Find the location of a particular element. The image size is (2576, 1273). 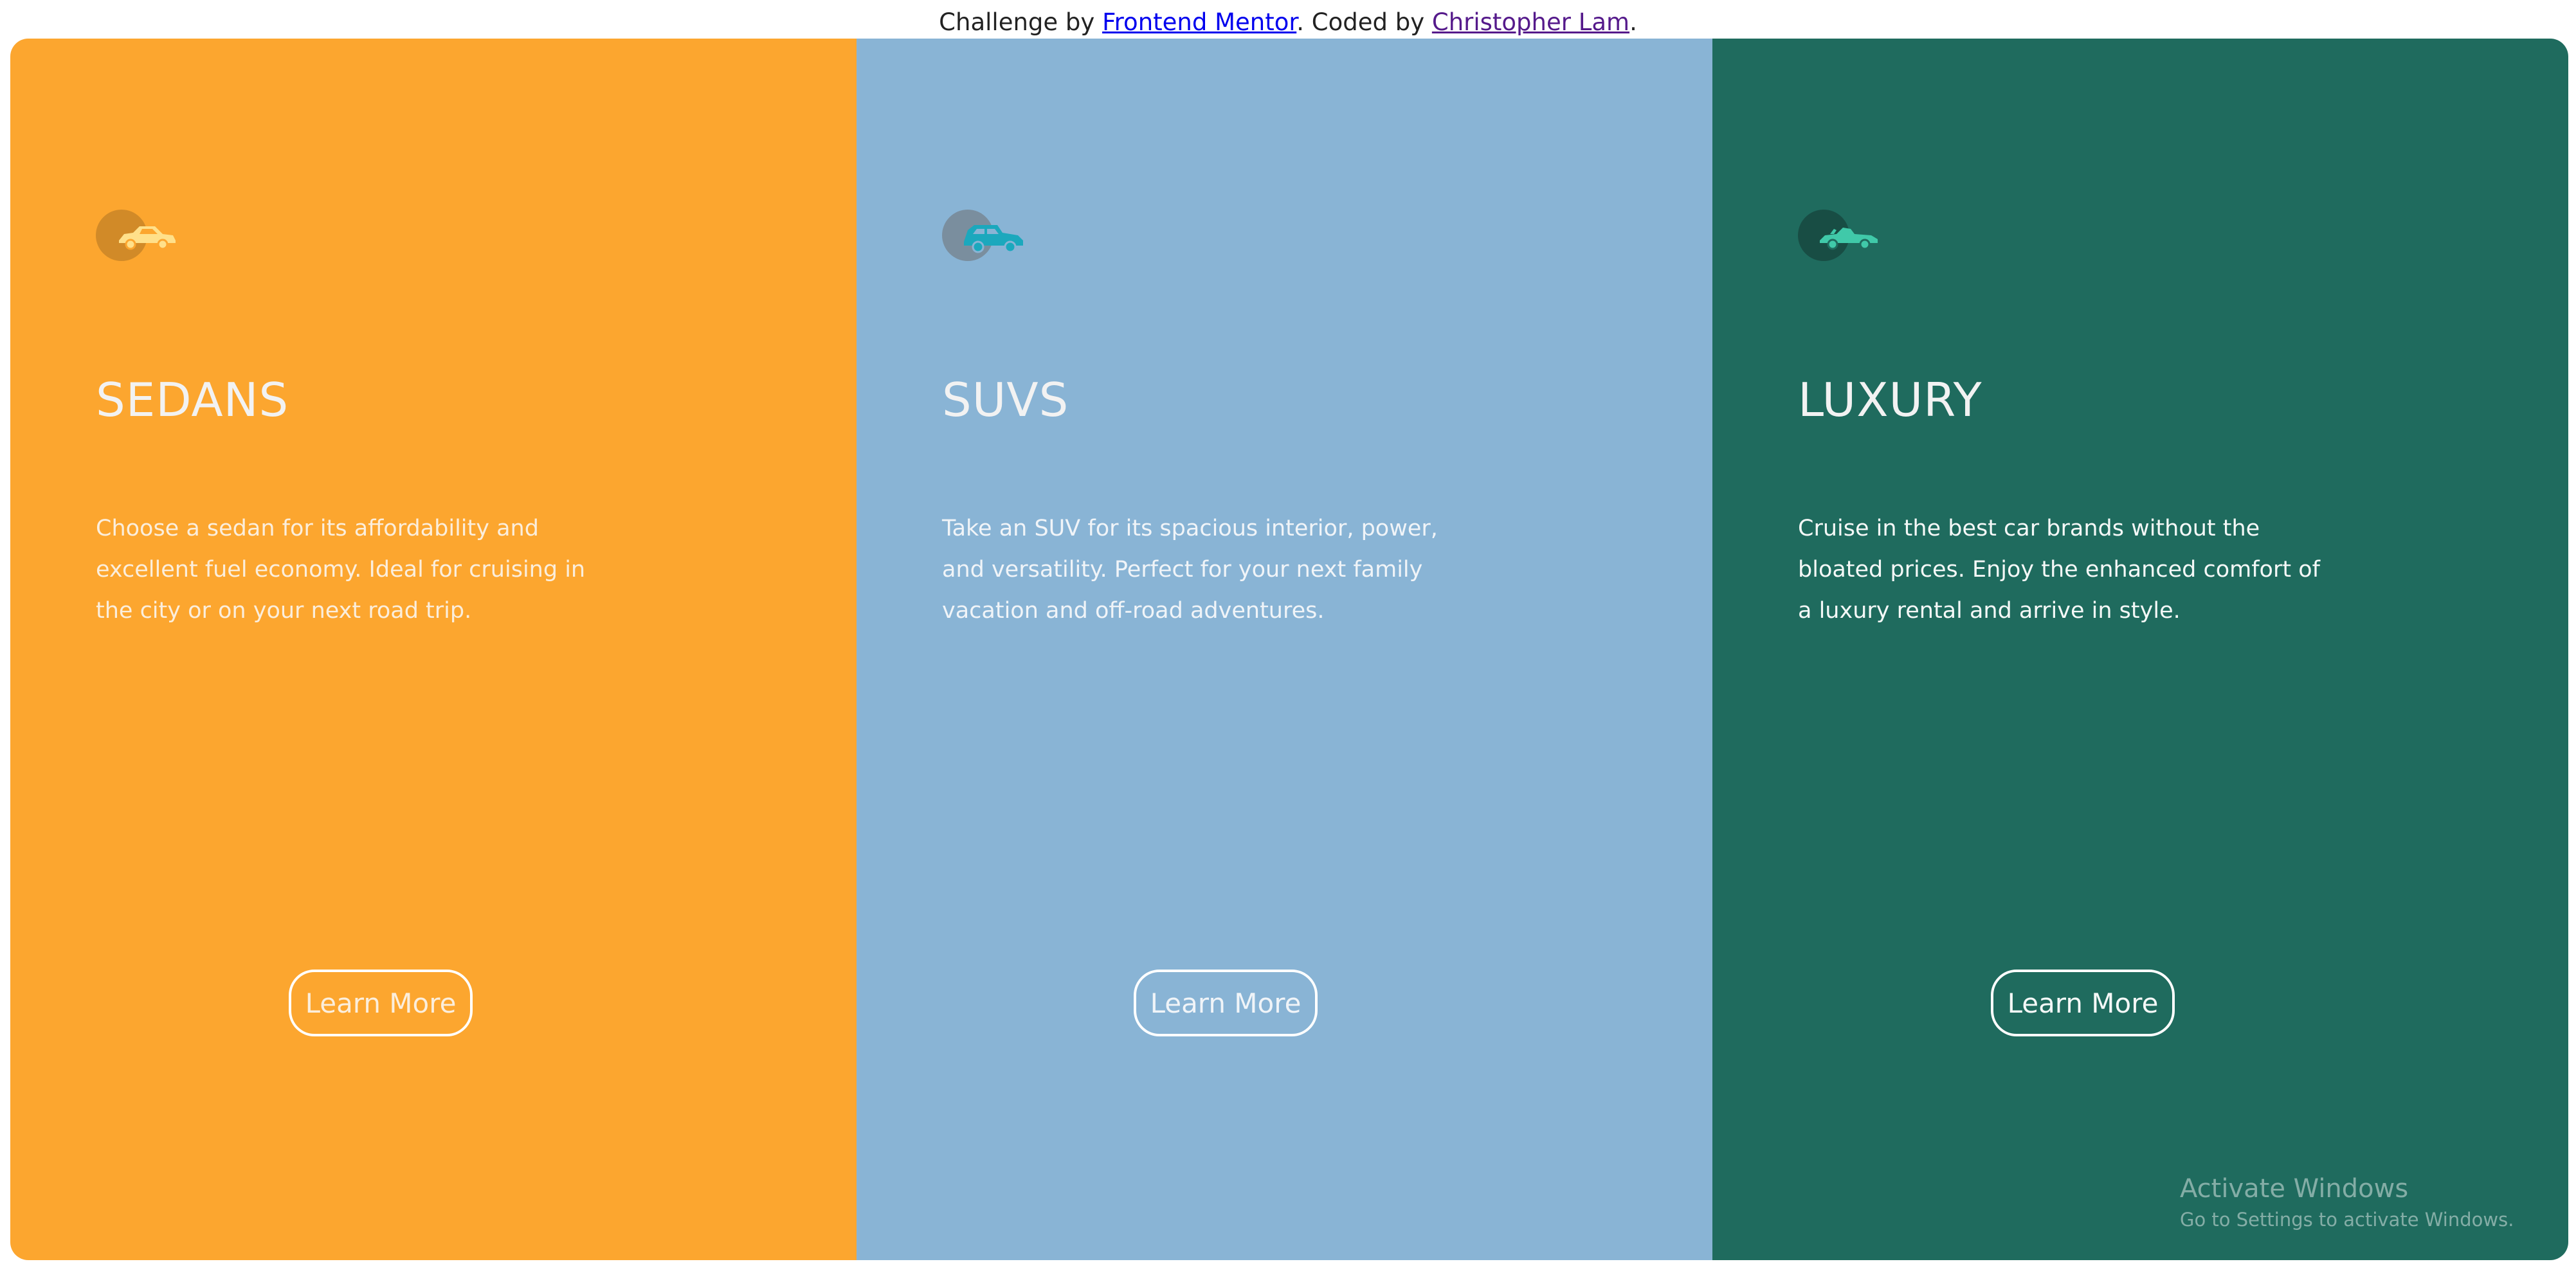

luxury-car-icon is located at coordinates (1843, 235).